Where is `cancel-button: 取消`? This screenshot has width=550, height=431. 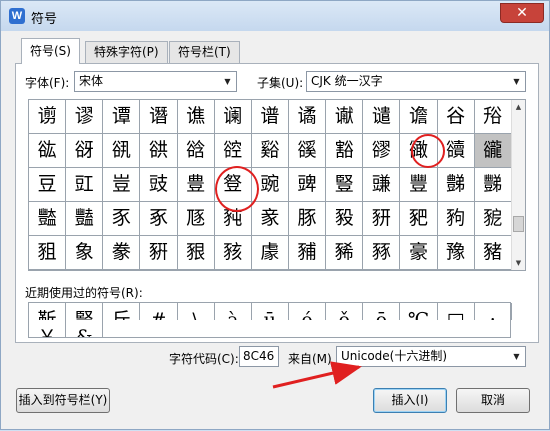 cancel-button: 取消 is located at coordinates (493, 400).